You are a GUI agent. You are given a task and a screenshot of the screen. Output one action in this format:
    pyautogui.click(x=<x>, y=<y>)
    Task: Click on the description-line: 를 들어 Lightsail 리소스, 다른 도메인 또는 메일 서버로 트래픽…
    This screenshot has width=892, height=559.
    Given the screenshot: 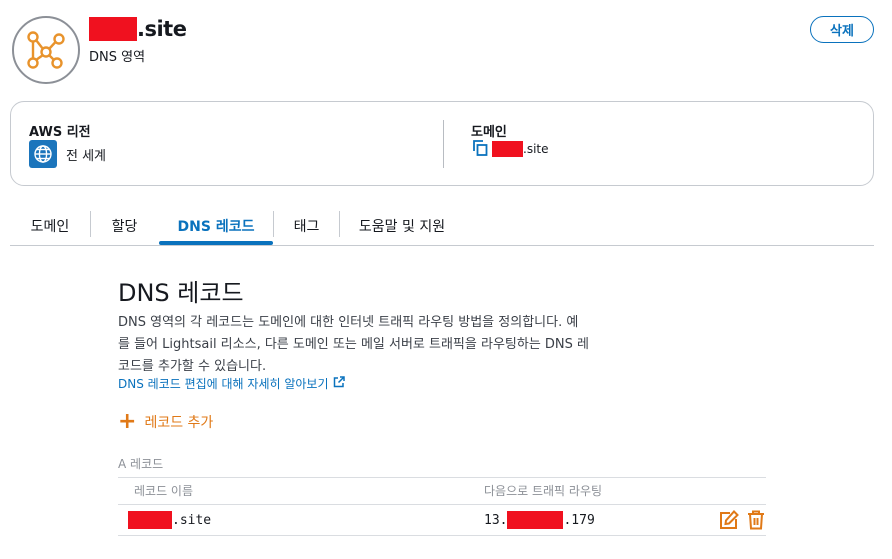 What is the action you would take?
    pyautogui.click(x=353, y=344)
    